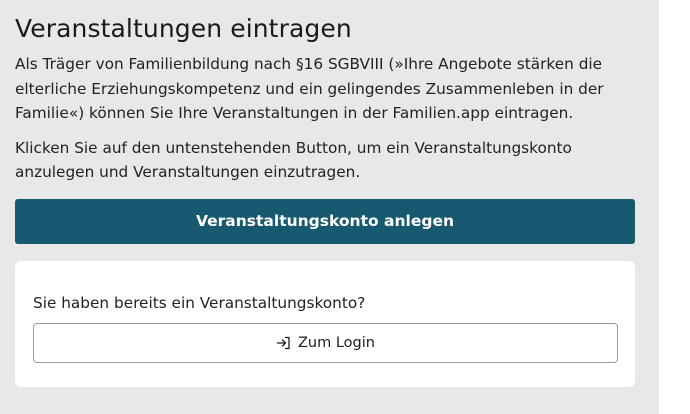  I want to click on create-event-account-button: Veranstaltungskonto anlegen, so click(325, 221).